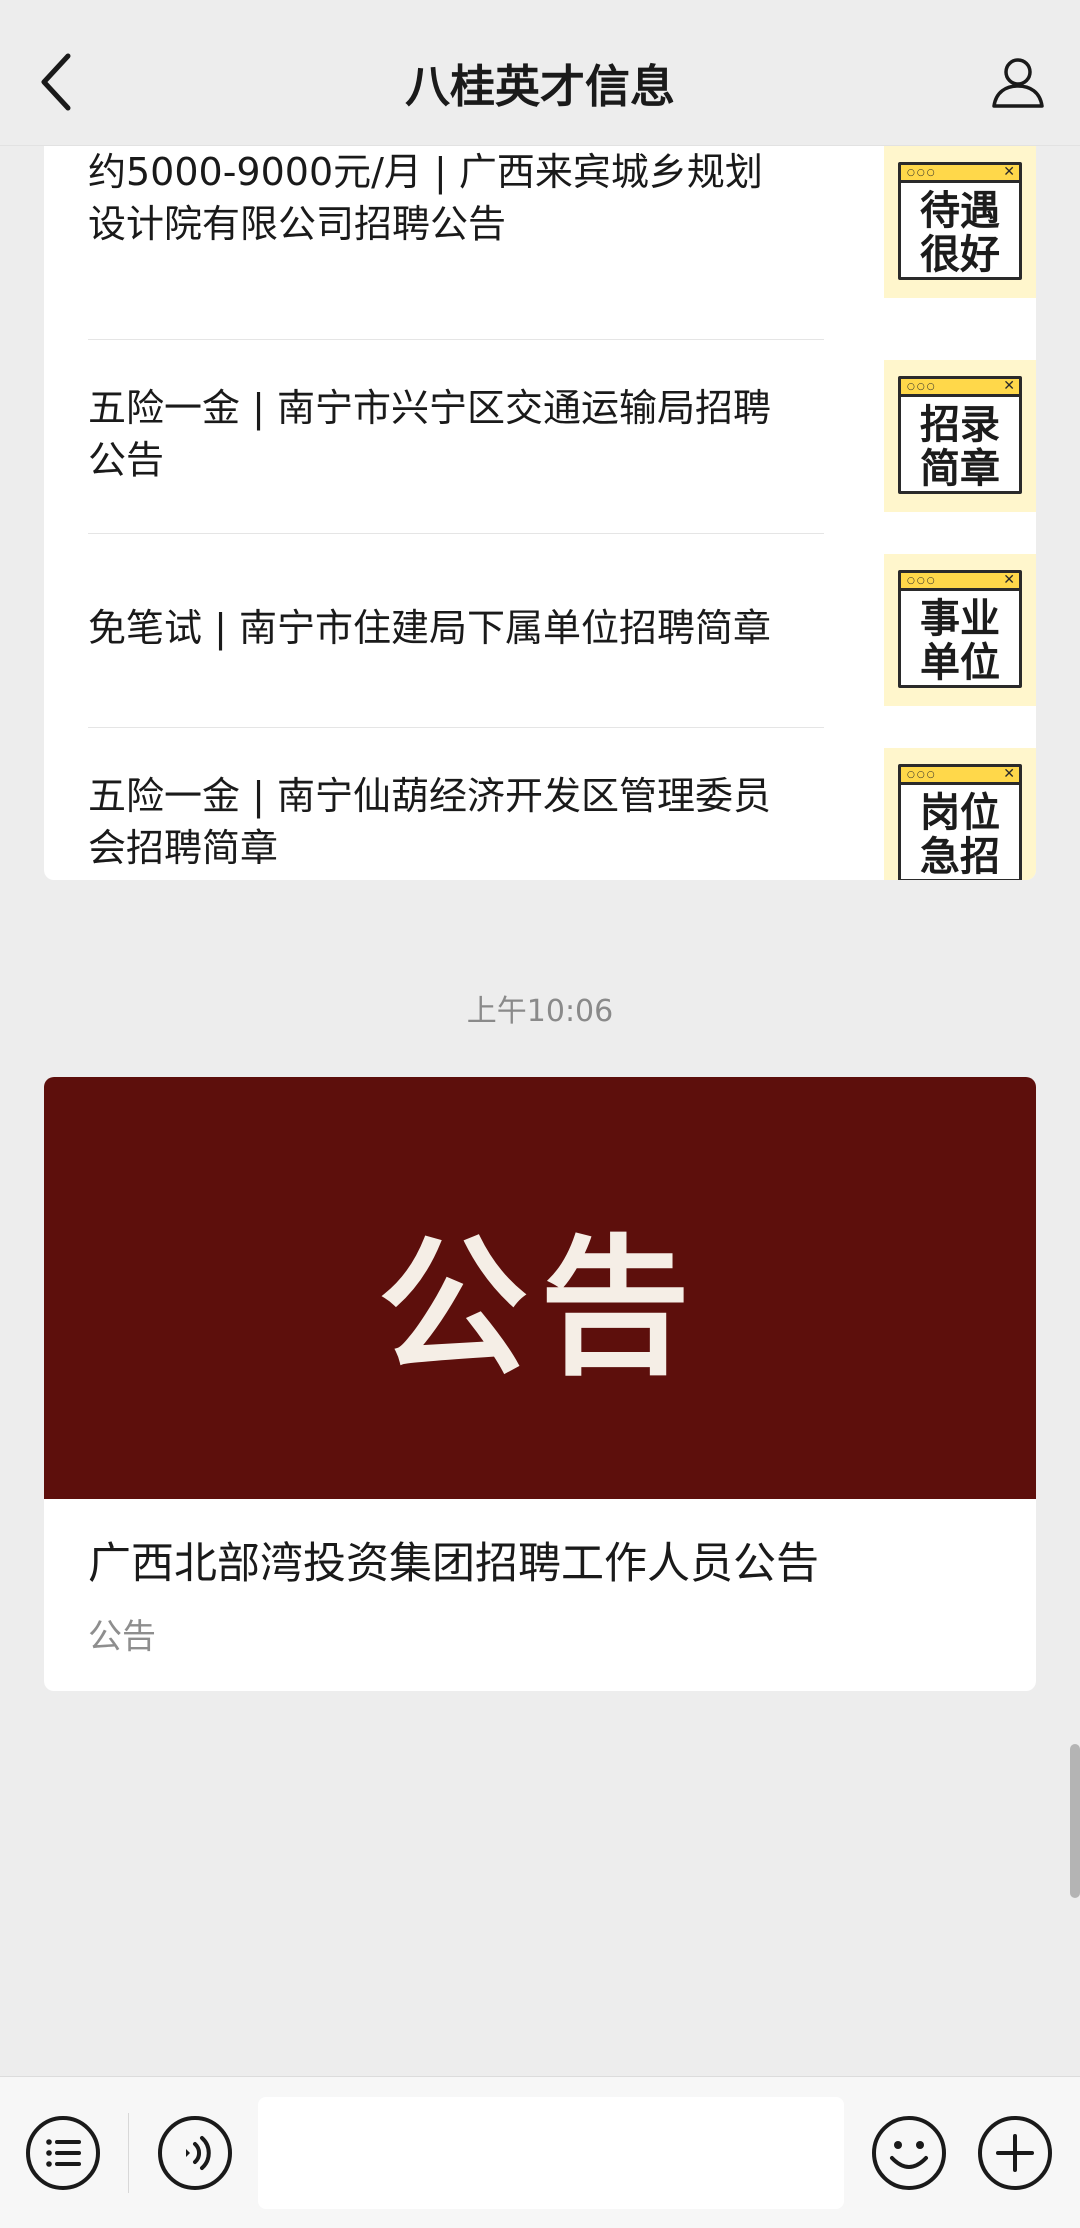 The height and width of the screenshot is (2228, 1080). Describe the element at coordinates (429, 408) in the screenshot. I see `article-title-line: 五险一金 | 南宁市兴宁区交通运输局招聘` at that location.